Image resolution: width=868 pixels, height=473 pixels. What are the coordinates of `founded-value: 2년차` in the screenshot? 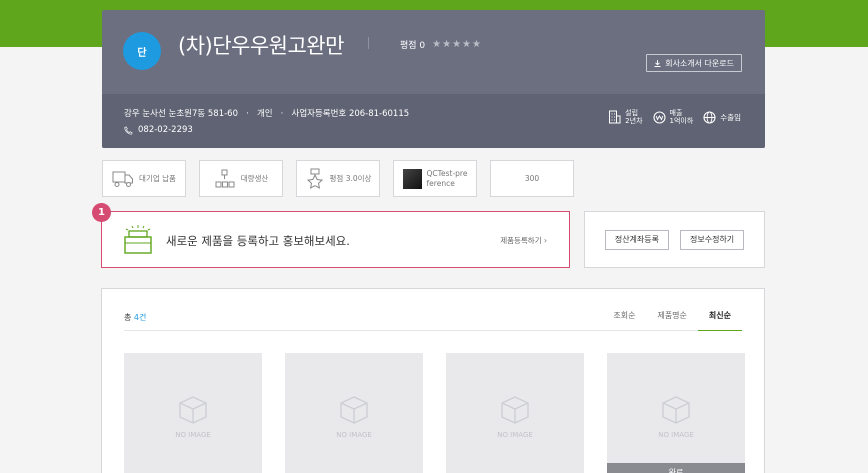 It's located at (634, 121).